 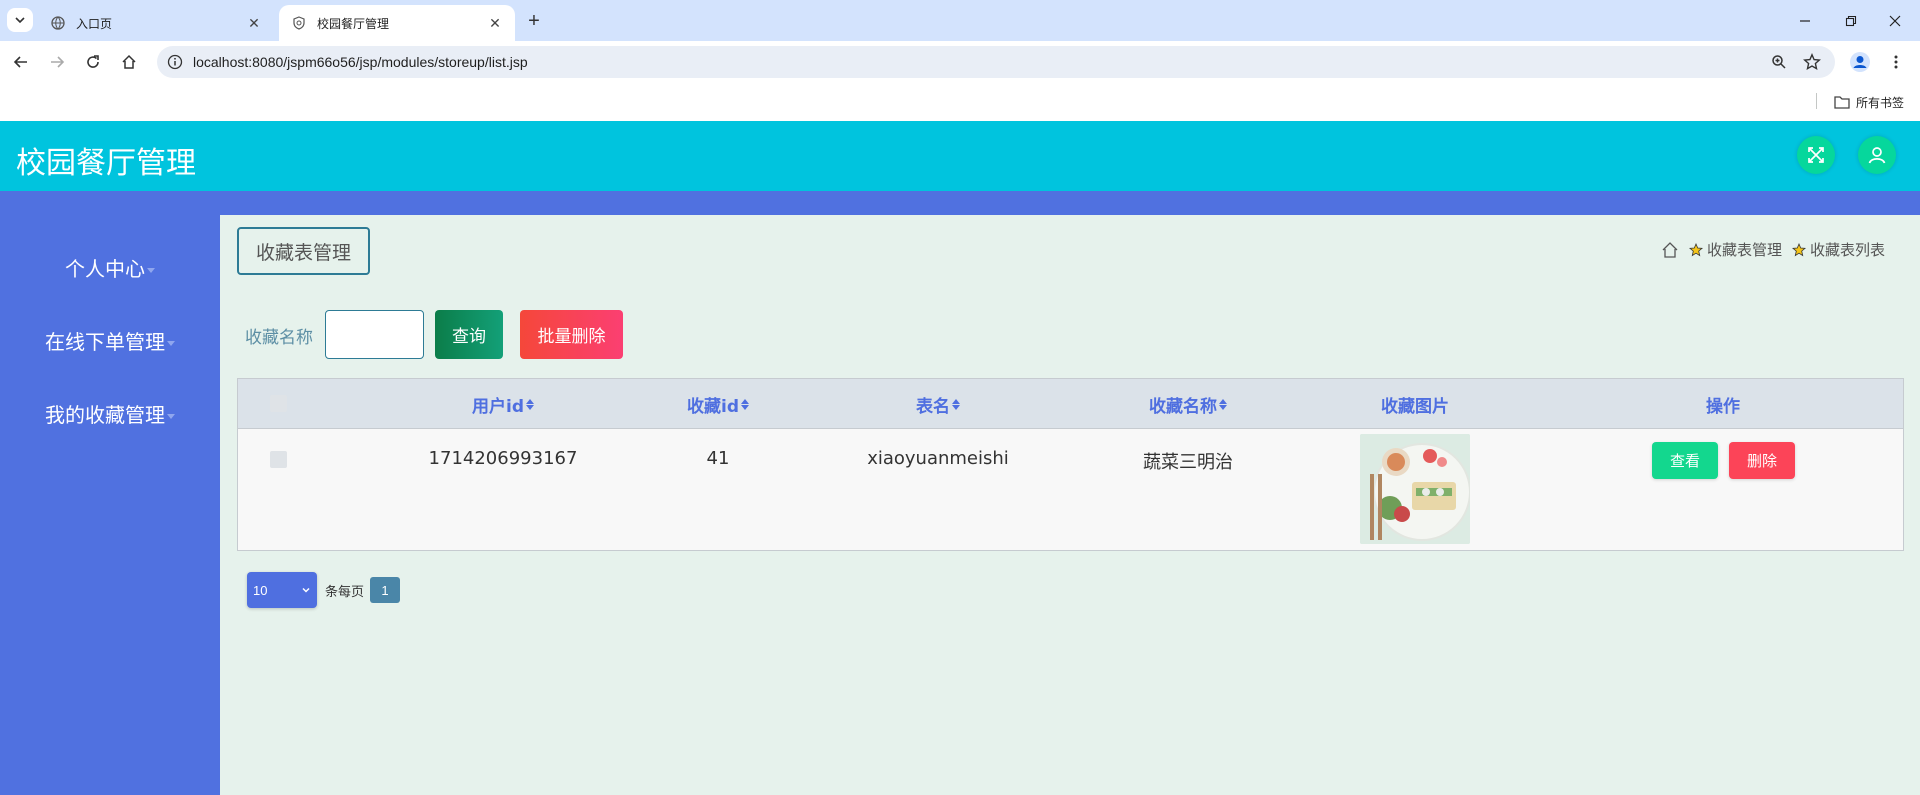 I want to click on restore-button, so click(x=1851, y=20).